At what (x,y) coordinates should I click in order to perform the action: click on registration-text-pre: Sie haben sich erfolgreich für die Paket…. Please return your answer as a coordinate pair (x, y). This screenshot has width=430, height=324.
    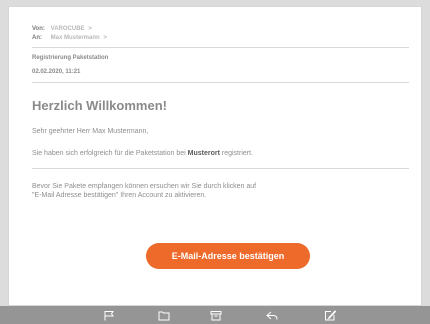
    Looking at the image, I should click on (110, 153).